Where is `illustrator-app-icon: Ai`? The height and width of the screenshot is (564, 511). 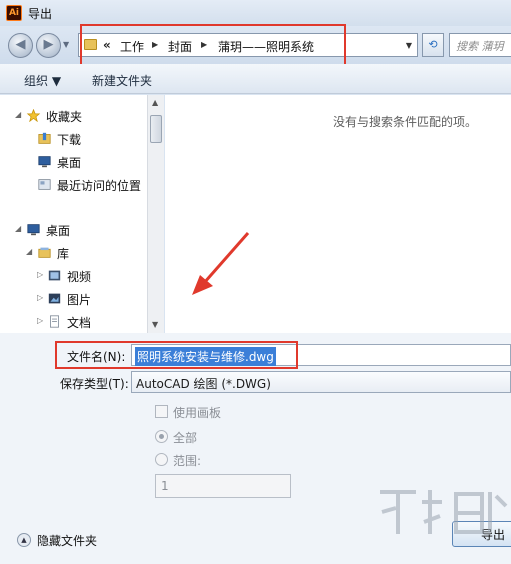
illustrator-app-icon: Ai is located at coordinates (14, 13).